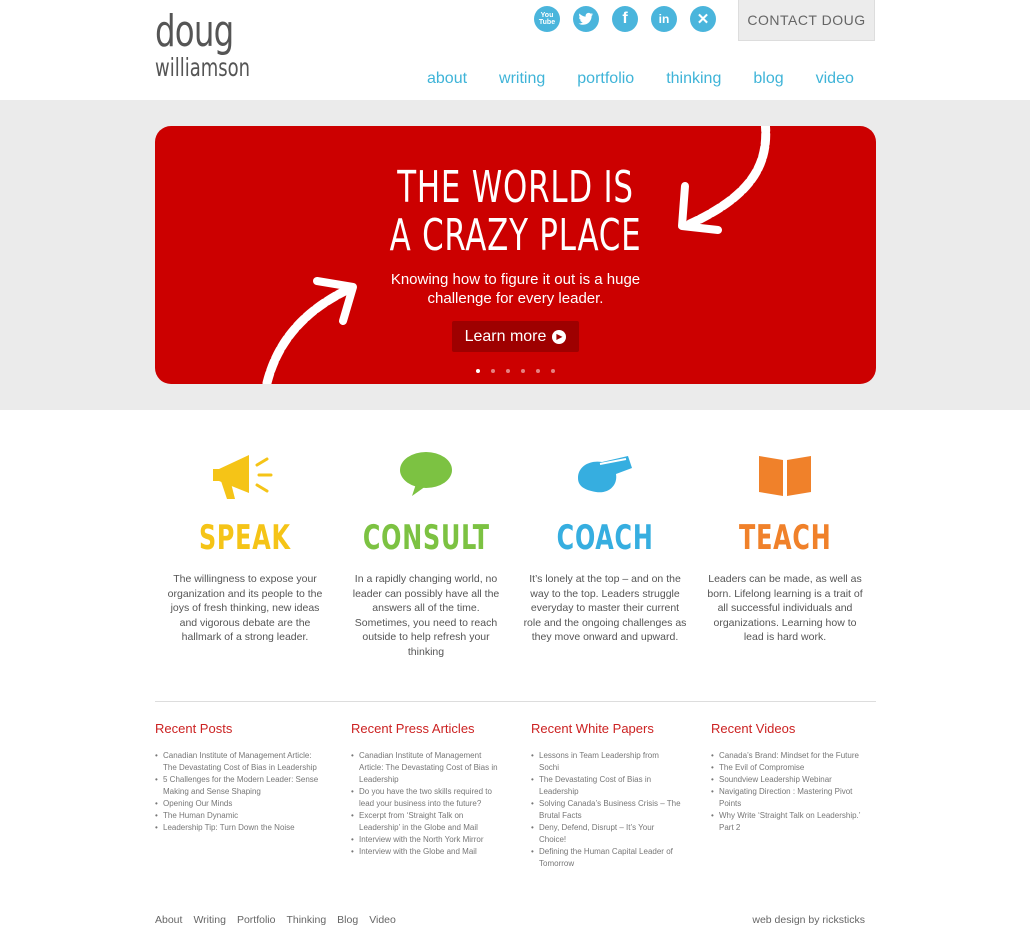  I want to click on list-title: Recent White Papers, so click(592, 728).